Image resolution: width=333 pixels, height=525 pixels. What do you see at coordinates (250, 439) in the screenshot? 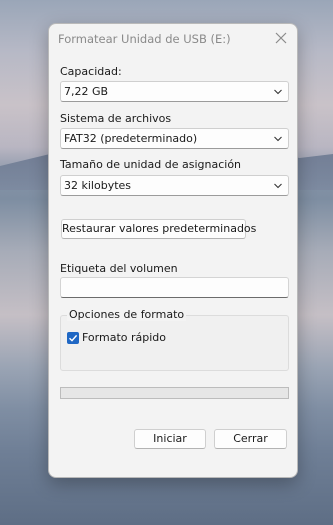
I see `close-button: Cerrar` at bounding box center [250, 439].